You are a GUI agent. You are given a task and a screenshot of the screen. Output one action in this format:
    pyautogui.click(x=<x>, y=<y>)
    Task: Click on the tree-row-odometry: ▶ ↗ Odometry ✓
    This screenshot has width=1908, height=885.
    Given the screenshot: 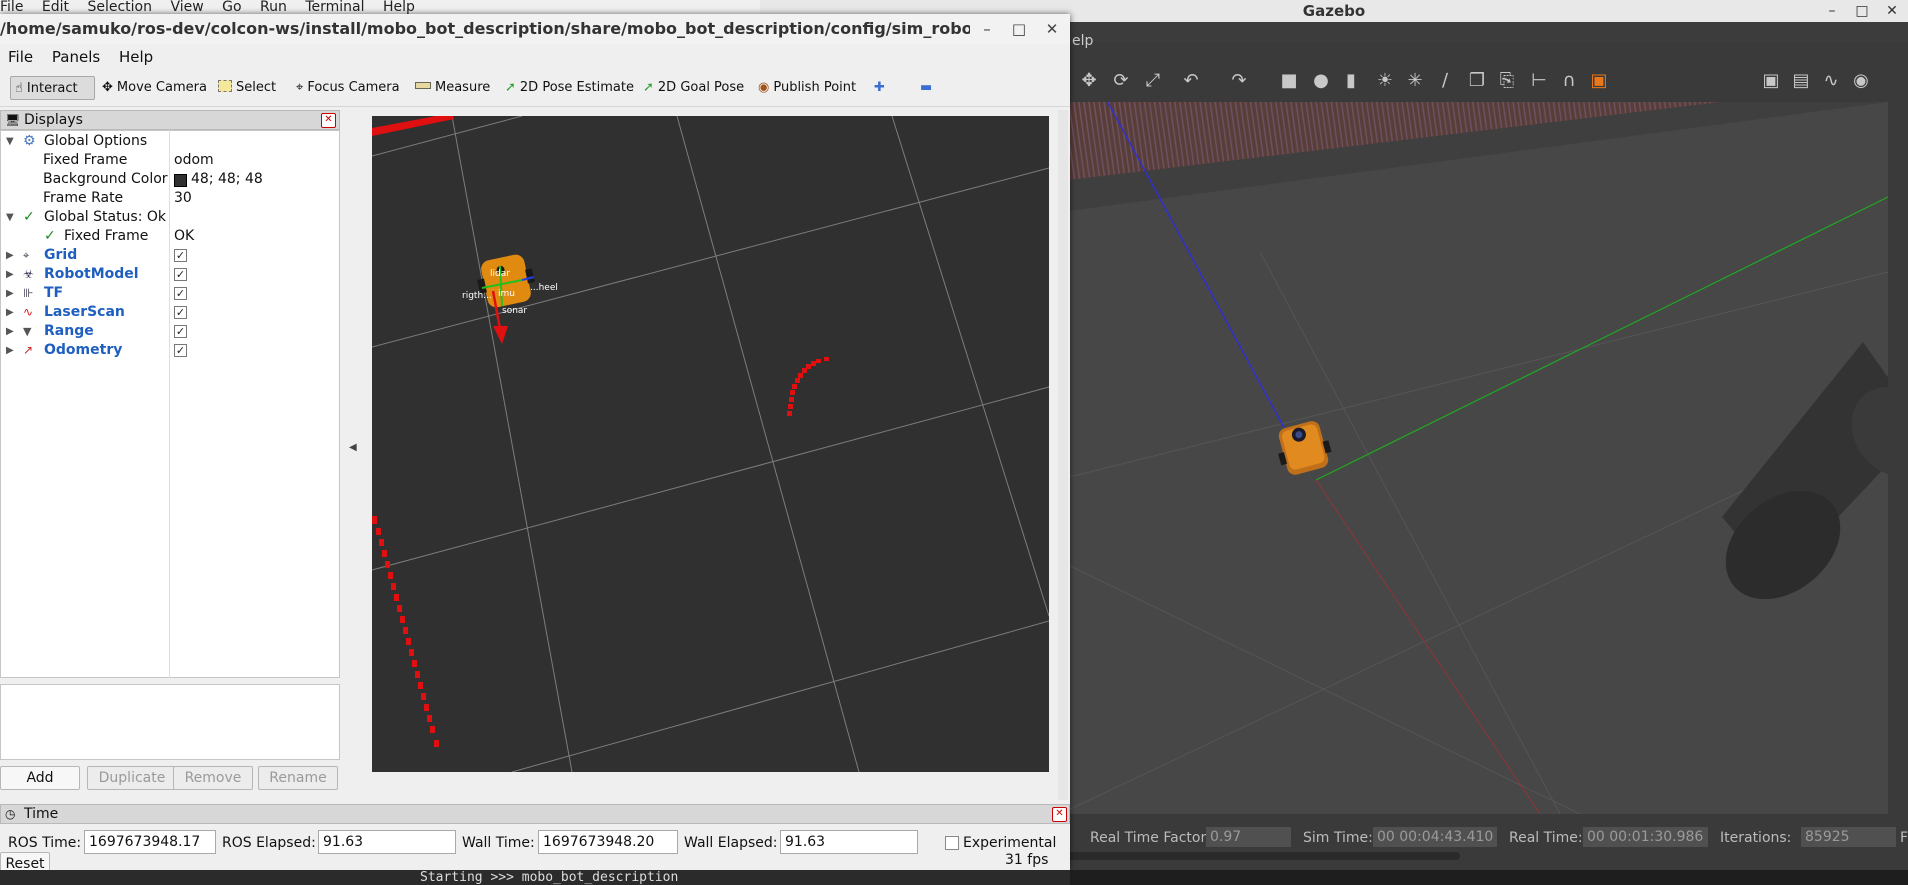 What is the action you would take?
    pyautogui.click(x=170, y=350)
    